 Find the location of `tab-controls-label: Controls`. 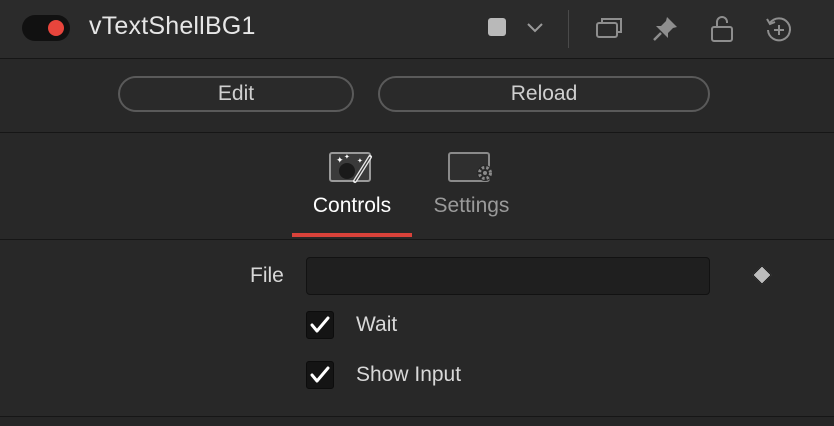

tab-controls-label: Controls is located at coordinates (352, 205).